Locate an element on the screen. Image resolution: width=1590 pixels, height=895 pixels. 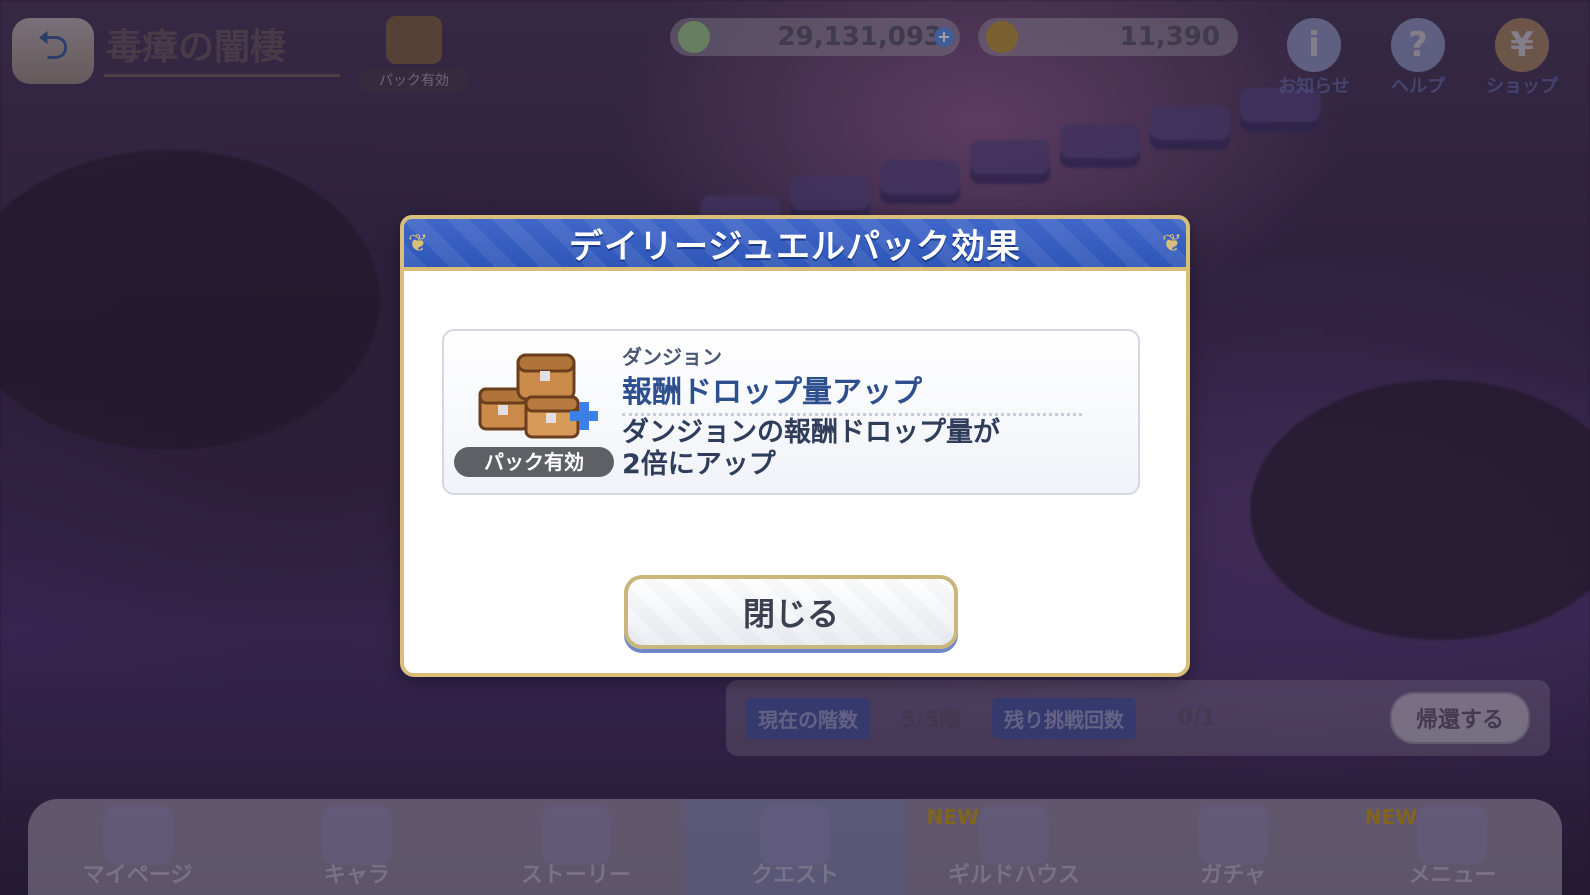
close-button: 閉じる is located at coordinates (791, 612).